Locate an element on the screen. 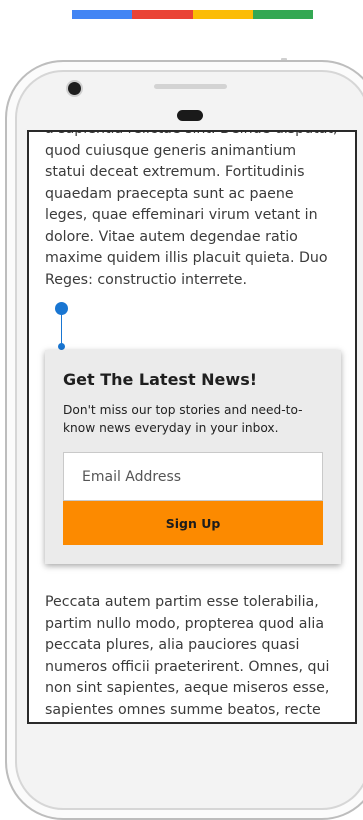 The height and width of the screenshot is (820, 363). newsletter-title: Get The Latest News! is located at coordinates (160, 379).